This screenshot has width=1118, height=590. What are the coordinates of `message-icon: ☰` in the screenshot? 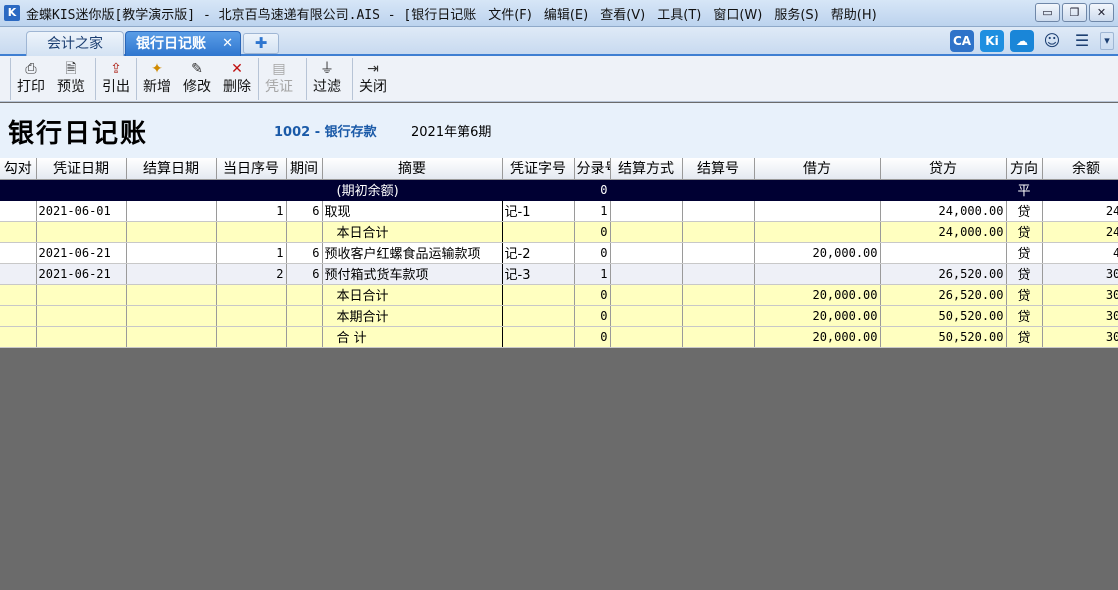 It's located at (1082, 41).